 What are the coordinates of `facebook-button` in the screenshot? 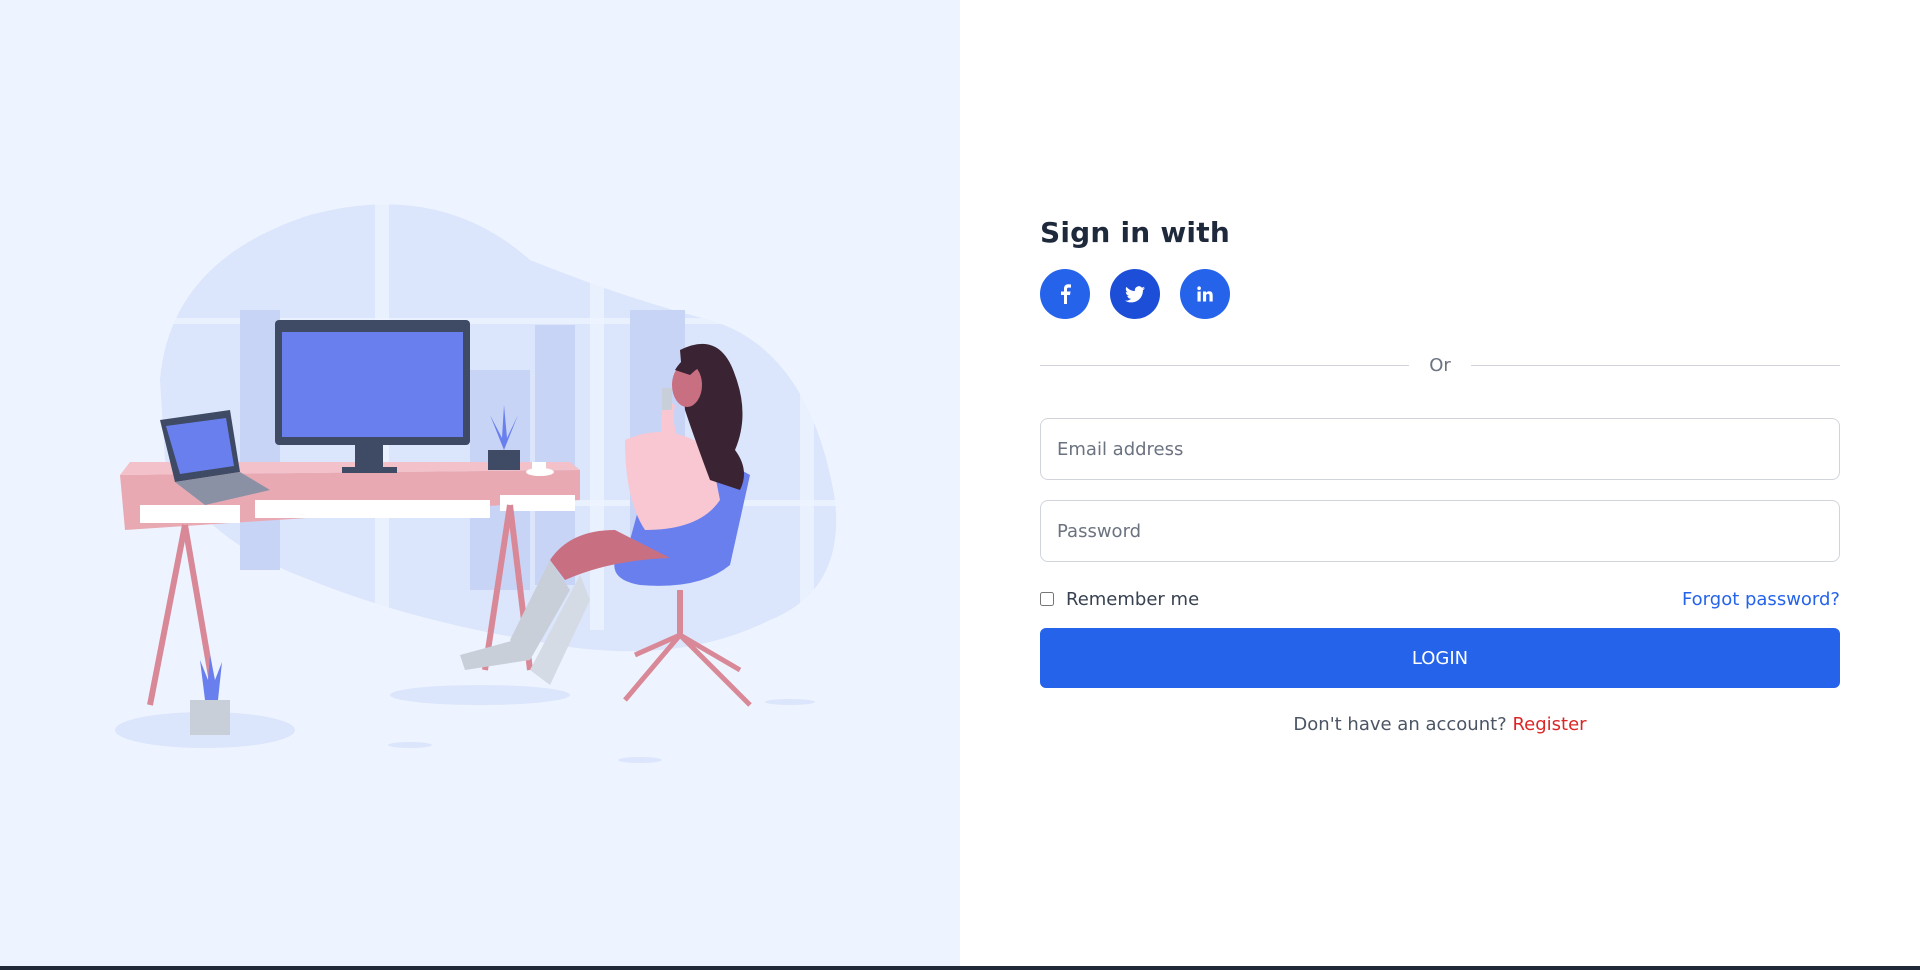 It's located at (1065, 294).